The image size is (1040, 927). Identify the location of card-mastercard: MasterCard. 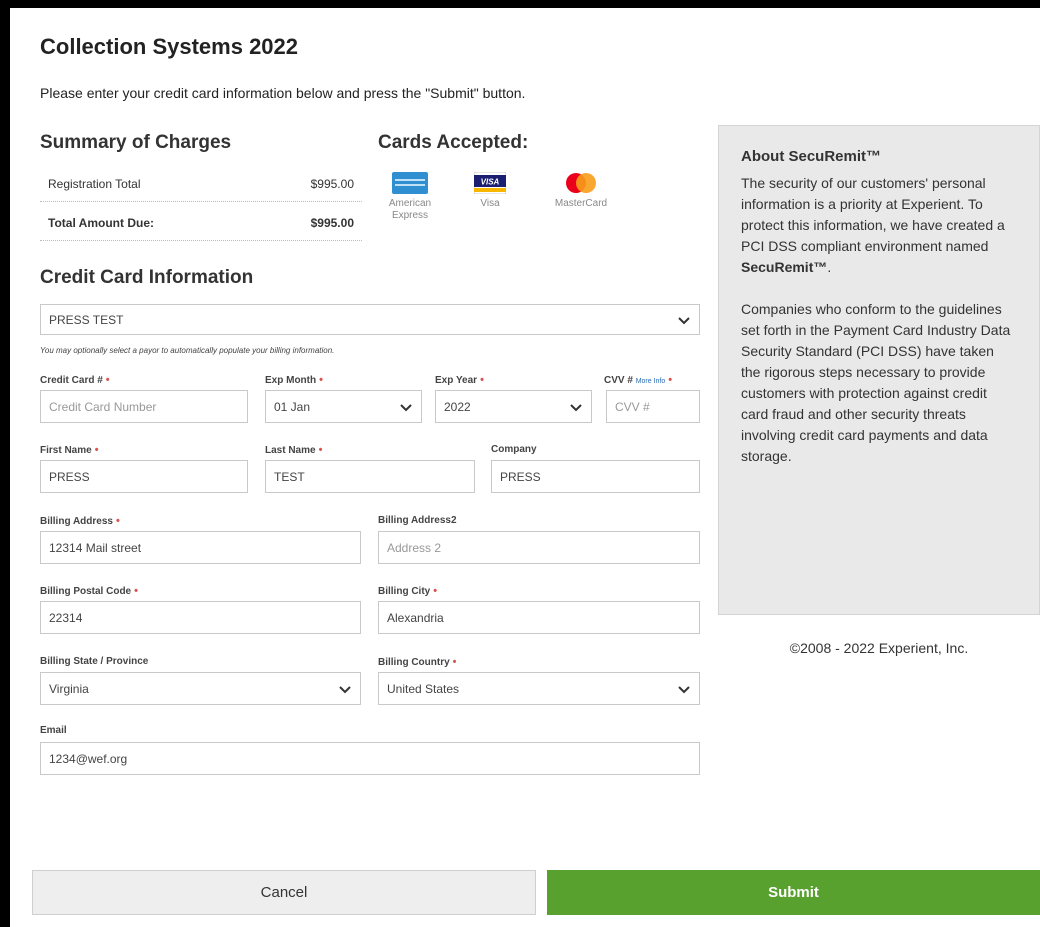
(581, 191).